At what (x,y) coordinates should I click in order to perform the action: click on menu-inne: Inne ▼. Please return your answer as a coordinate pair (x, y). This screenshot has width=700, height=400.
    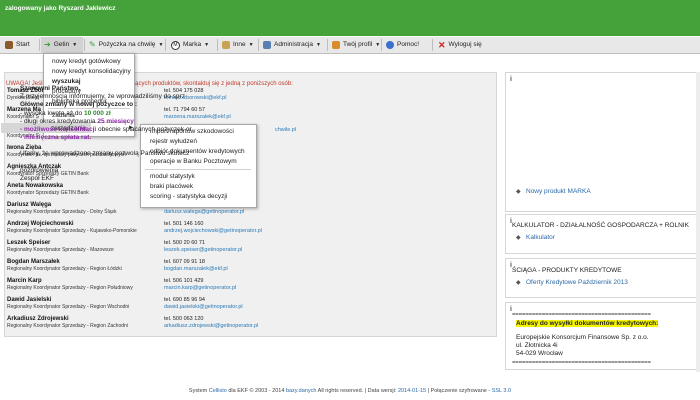
    Looking at the image, I should click on (238, 45).